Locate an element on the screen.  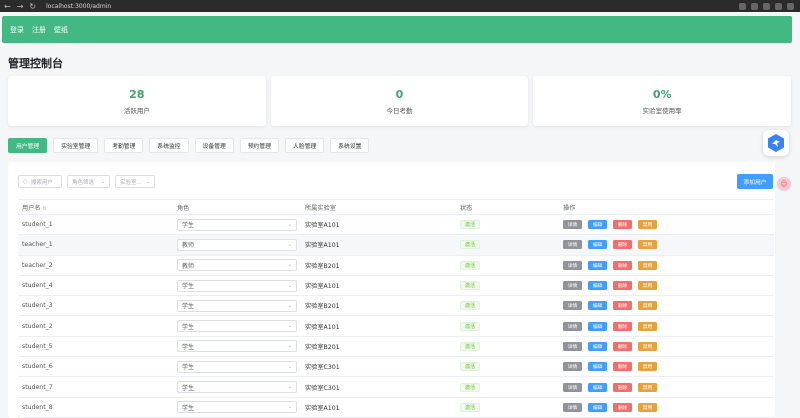
browser-nav: ← → ↻ is located at coordinates (18, 6).